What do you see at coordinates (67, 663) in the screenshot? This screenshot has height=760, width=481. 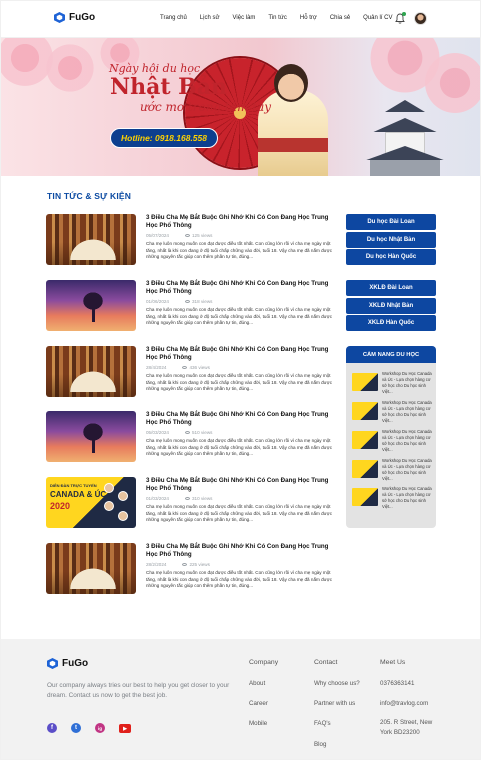 I see `footer-logo: FuGo` at bounding box center [67, 663].